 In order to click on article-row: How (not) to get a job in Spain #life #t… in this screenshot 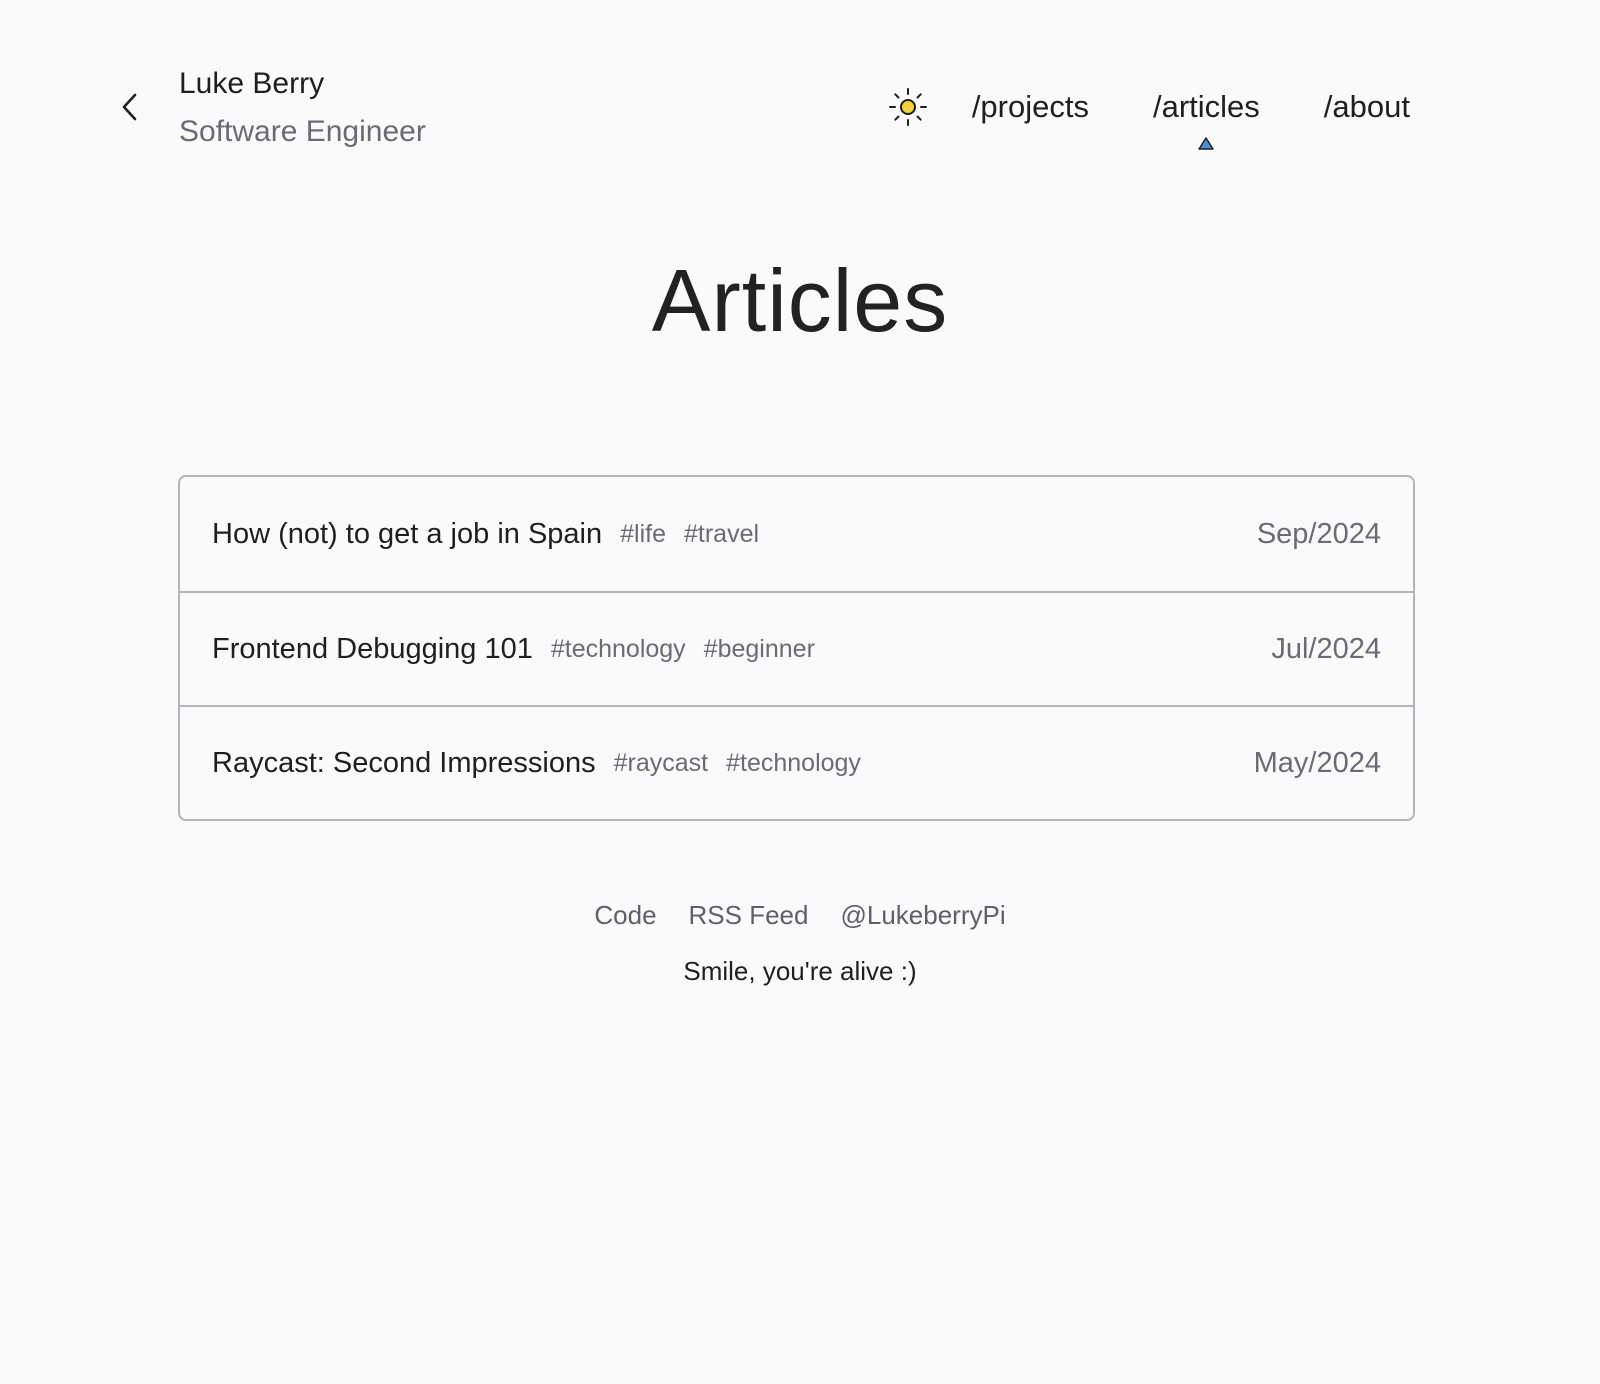, I will do `click(796, 534)`.